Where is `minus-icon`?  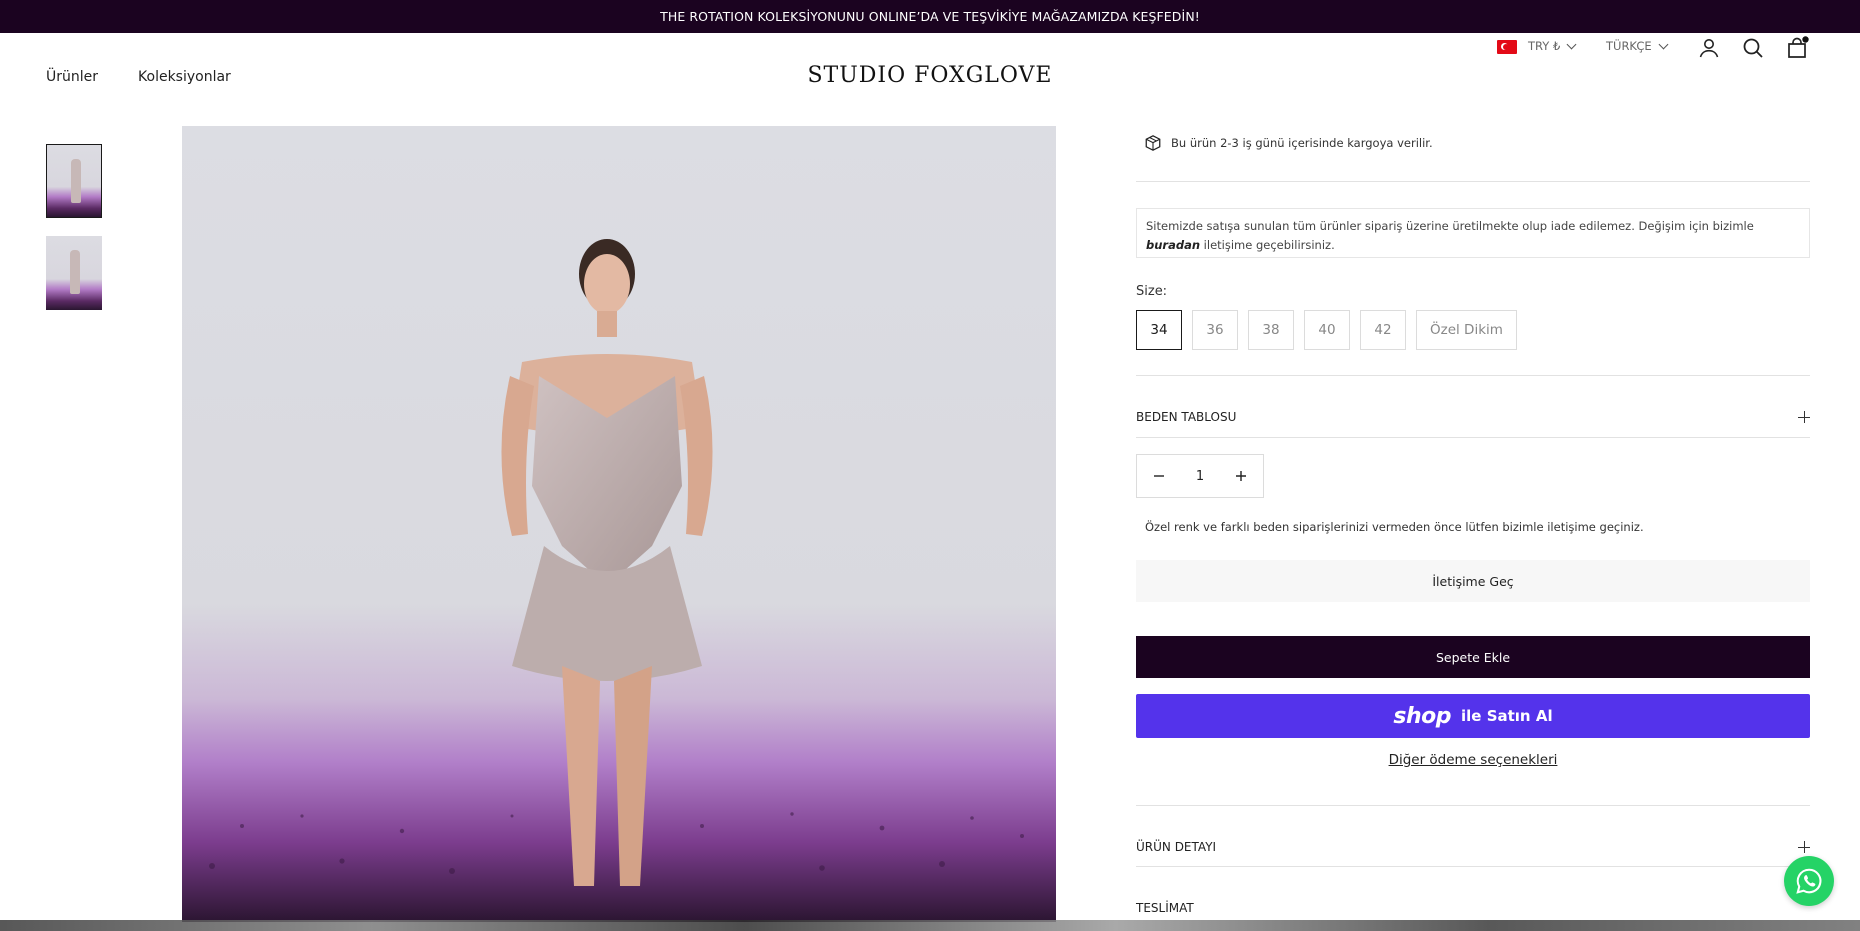
minus-icon is located at coordinates (1159, 476).